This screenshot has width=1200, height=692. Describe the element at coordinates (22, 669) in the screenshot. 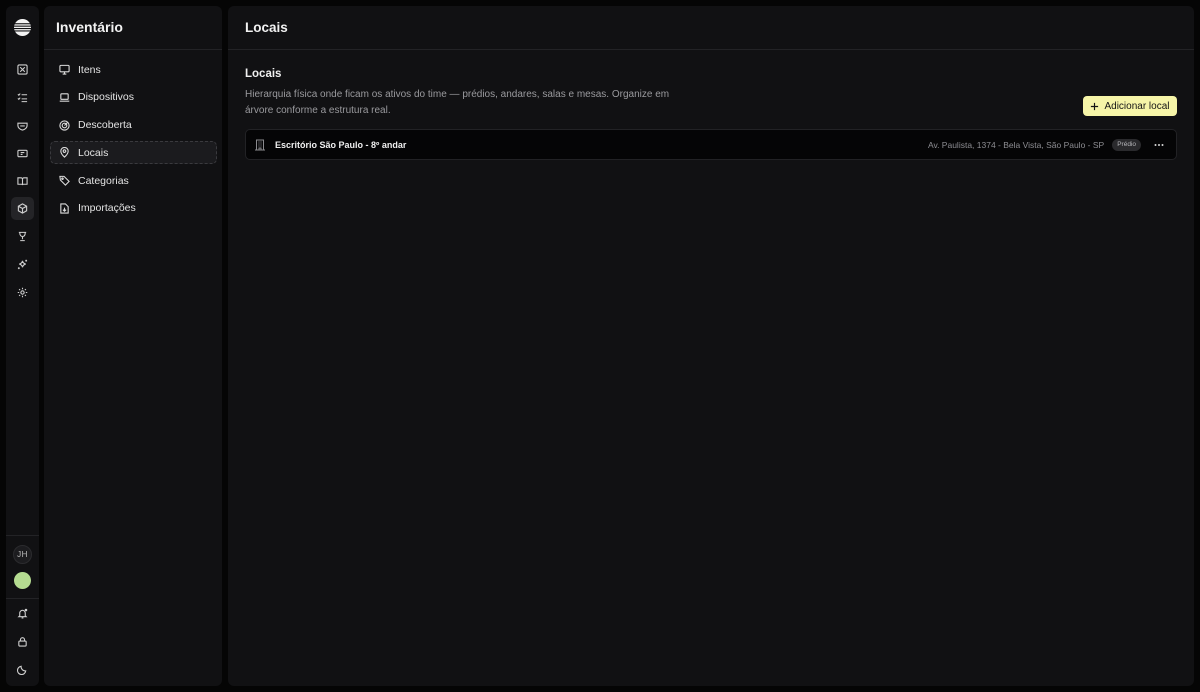

I see `moon-icon` at that location.